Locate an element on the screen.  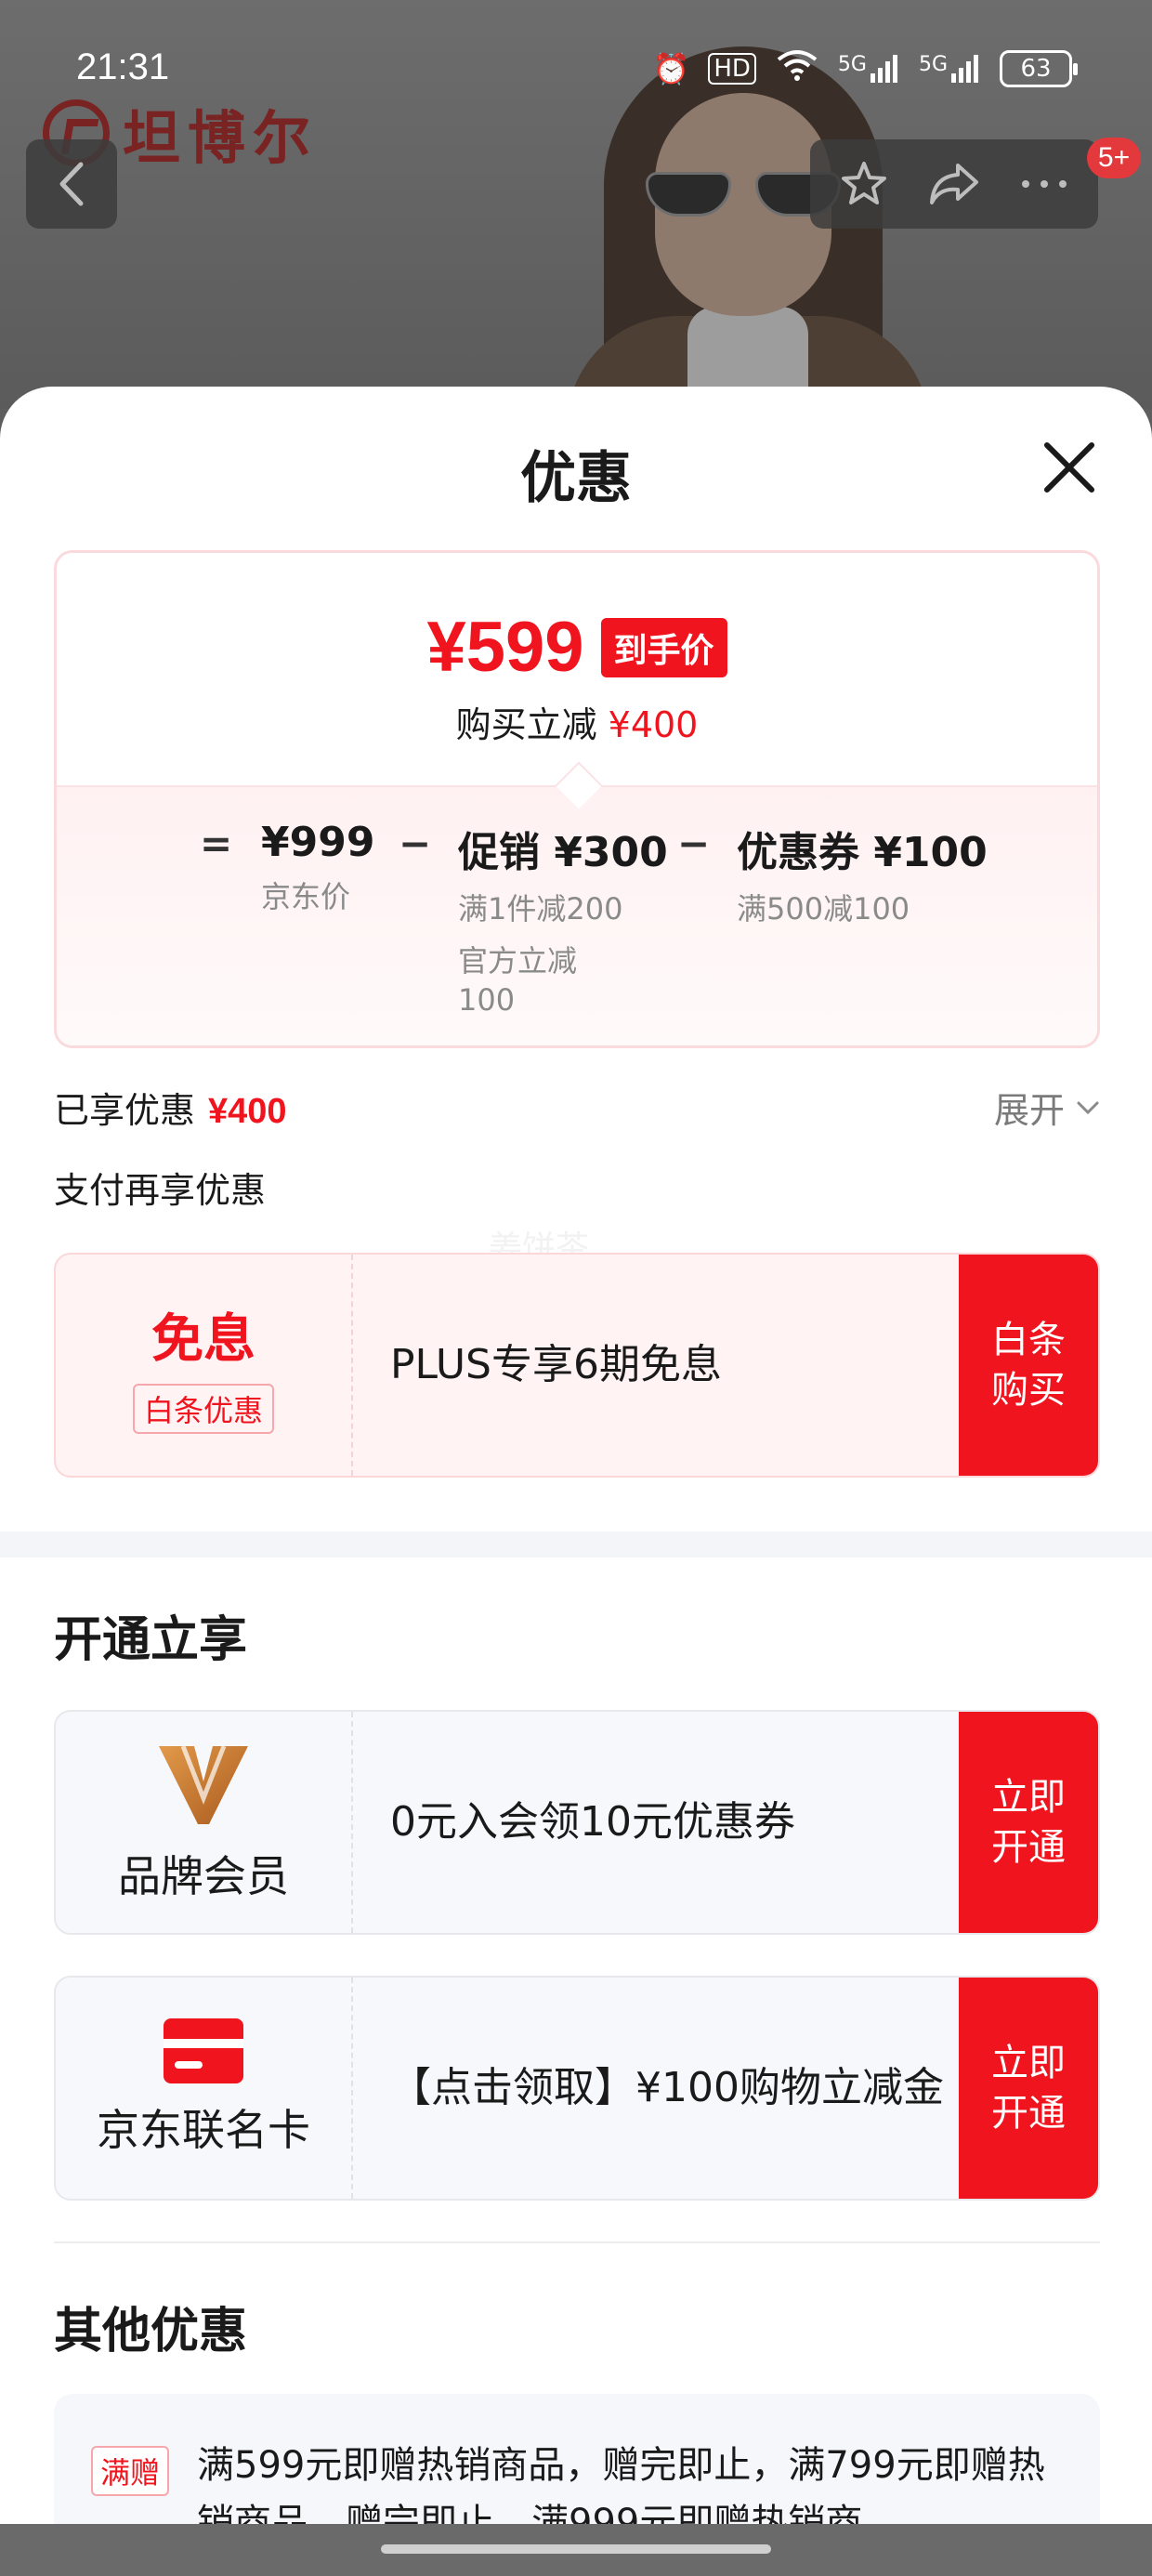
status-bar: 21:31 ⏰ HD 5G 5G 63 is located at coordinates (576, 60).